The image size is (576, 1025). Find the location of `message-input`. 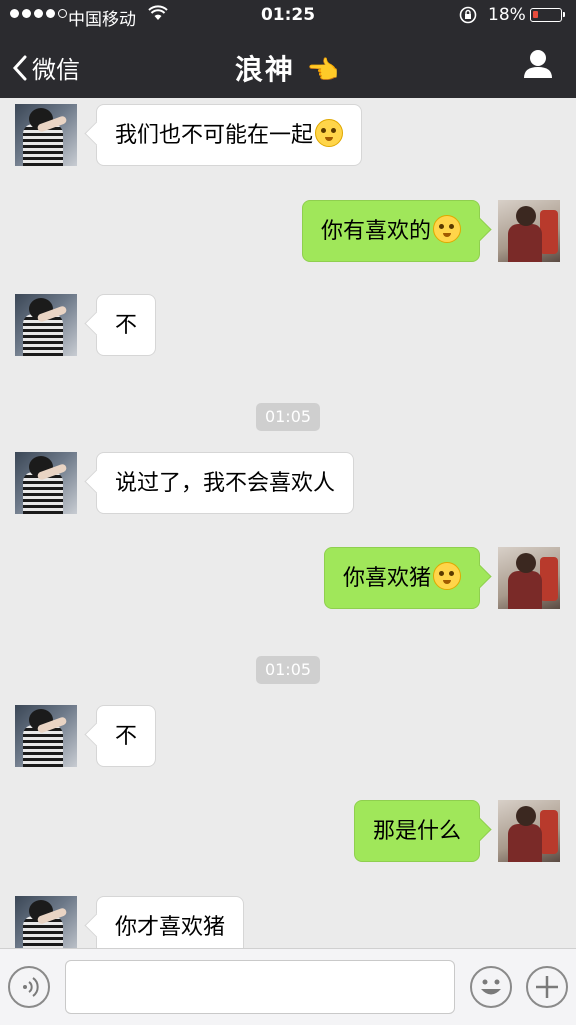

message-input is located at coordinates (260, 987).